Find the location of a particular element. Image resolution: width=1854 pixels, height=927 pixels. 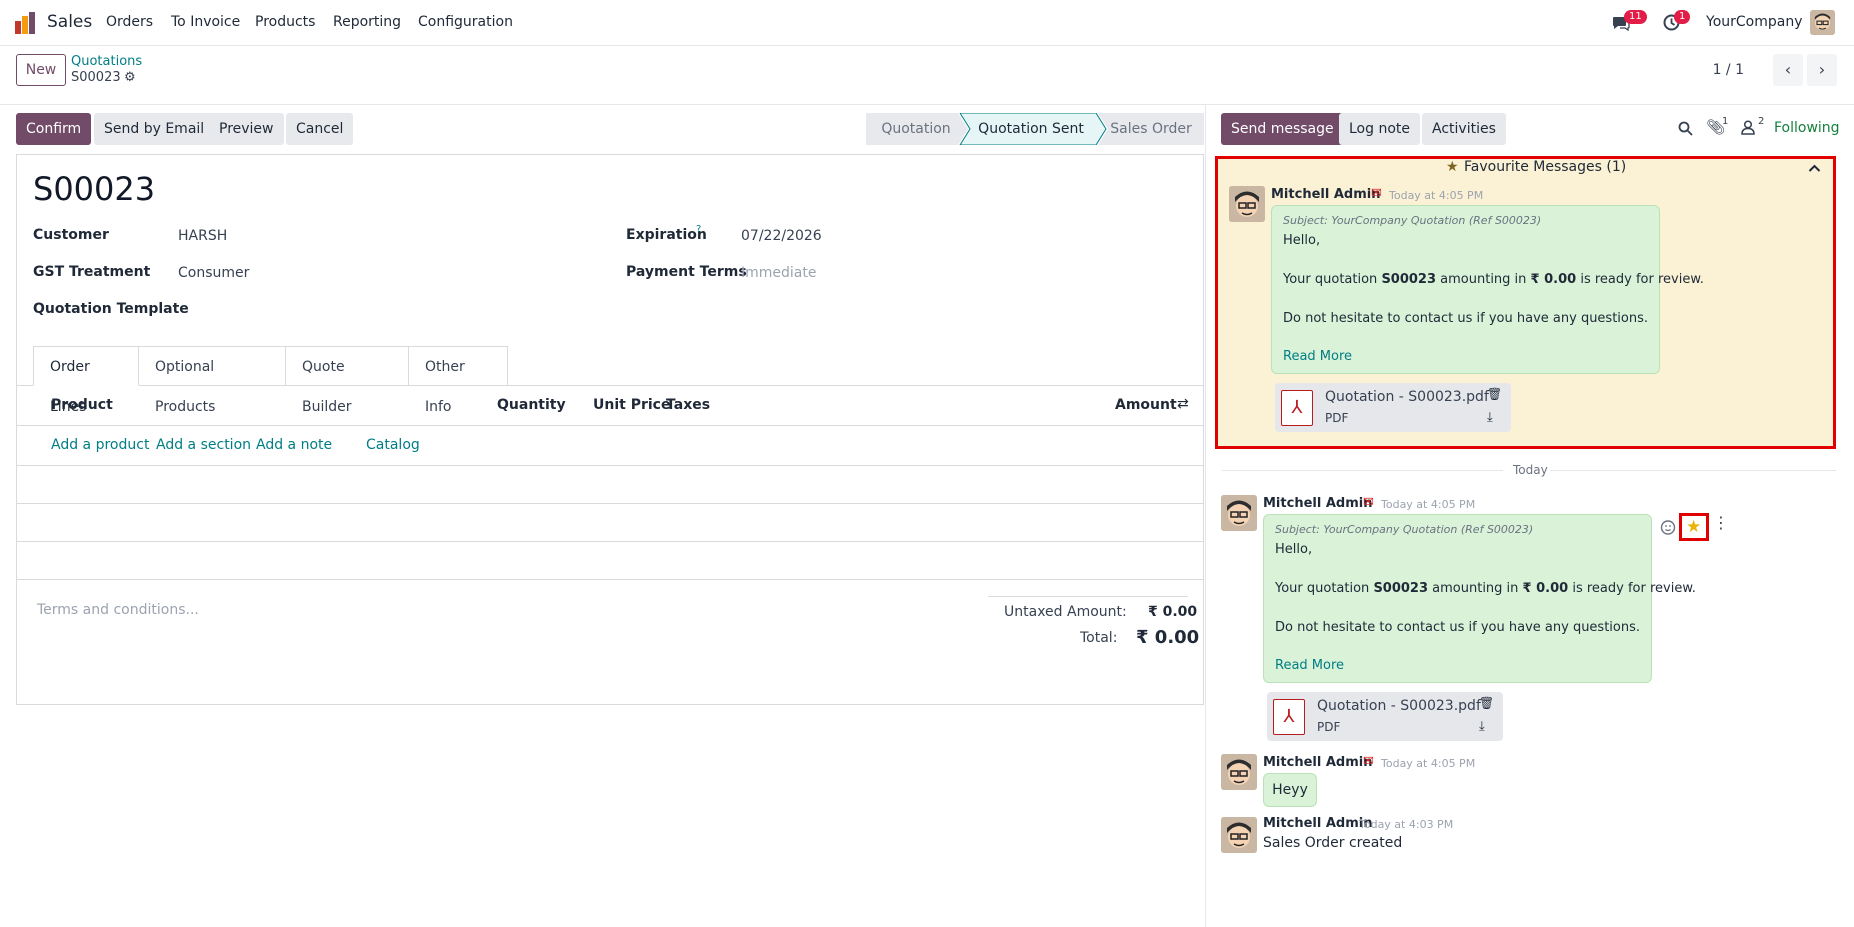

tab-quote-builder: Quote Builder is located at coordinates (347, 380).